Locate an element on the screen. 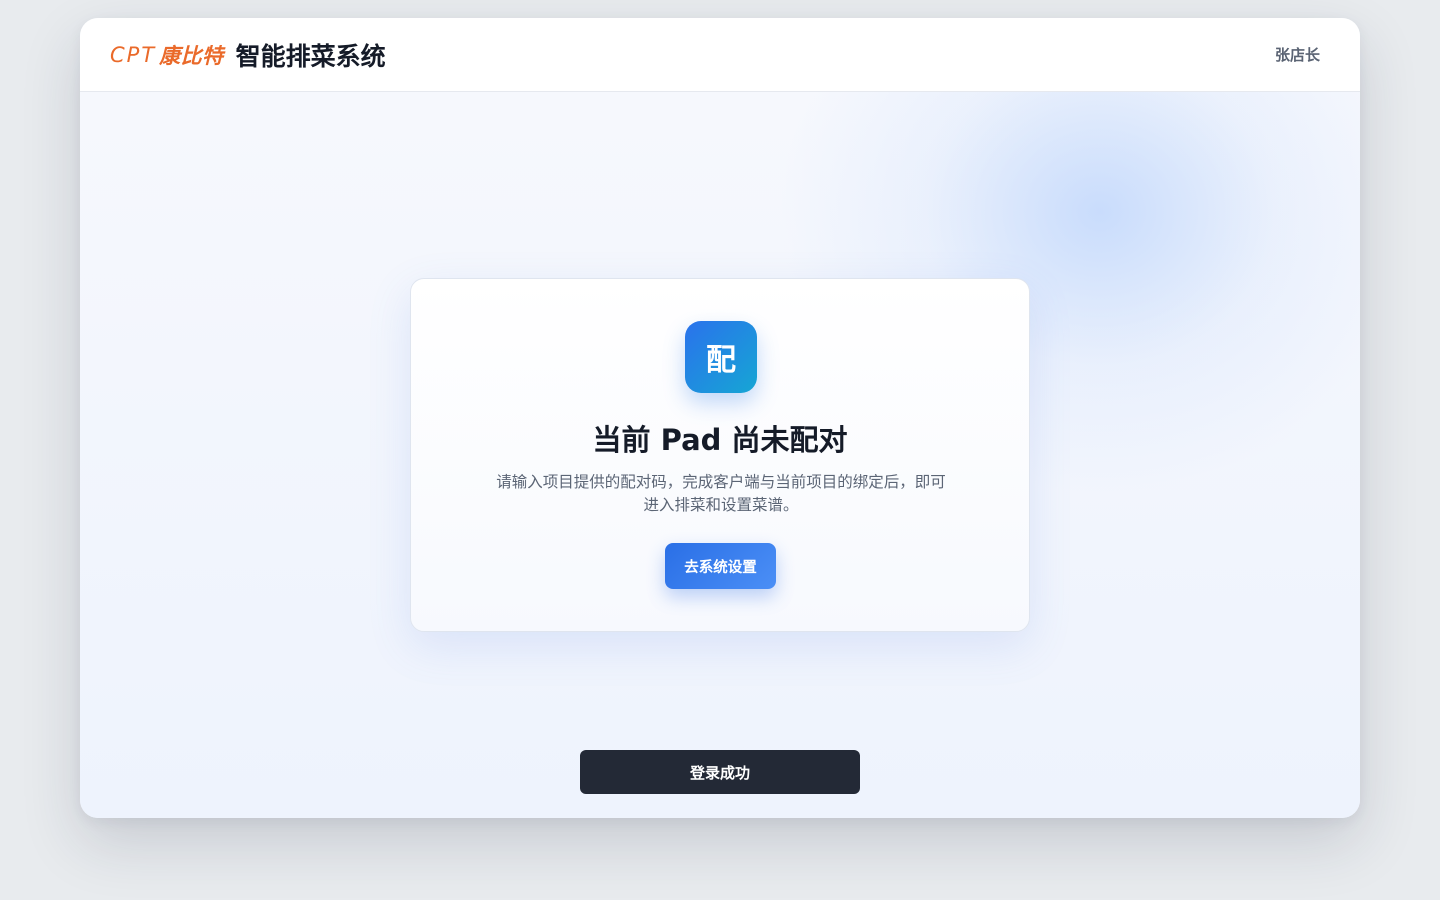  brand-logo: CPT 康比特 is located at coordinates (167, 55).